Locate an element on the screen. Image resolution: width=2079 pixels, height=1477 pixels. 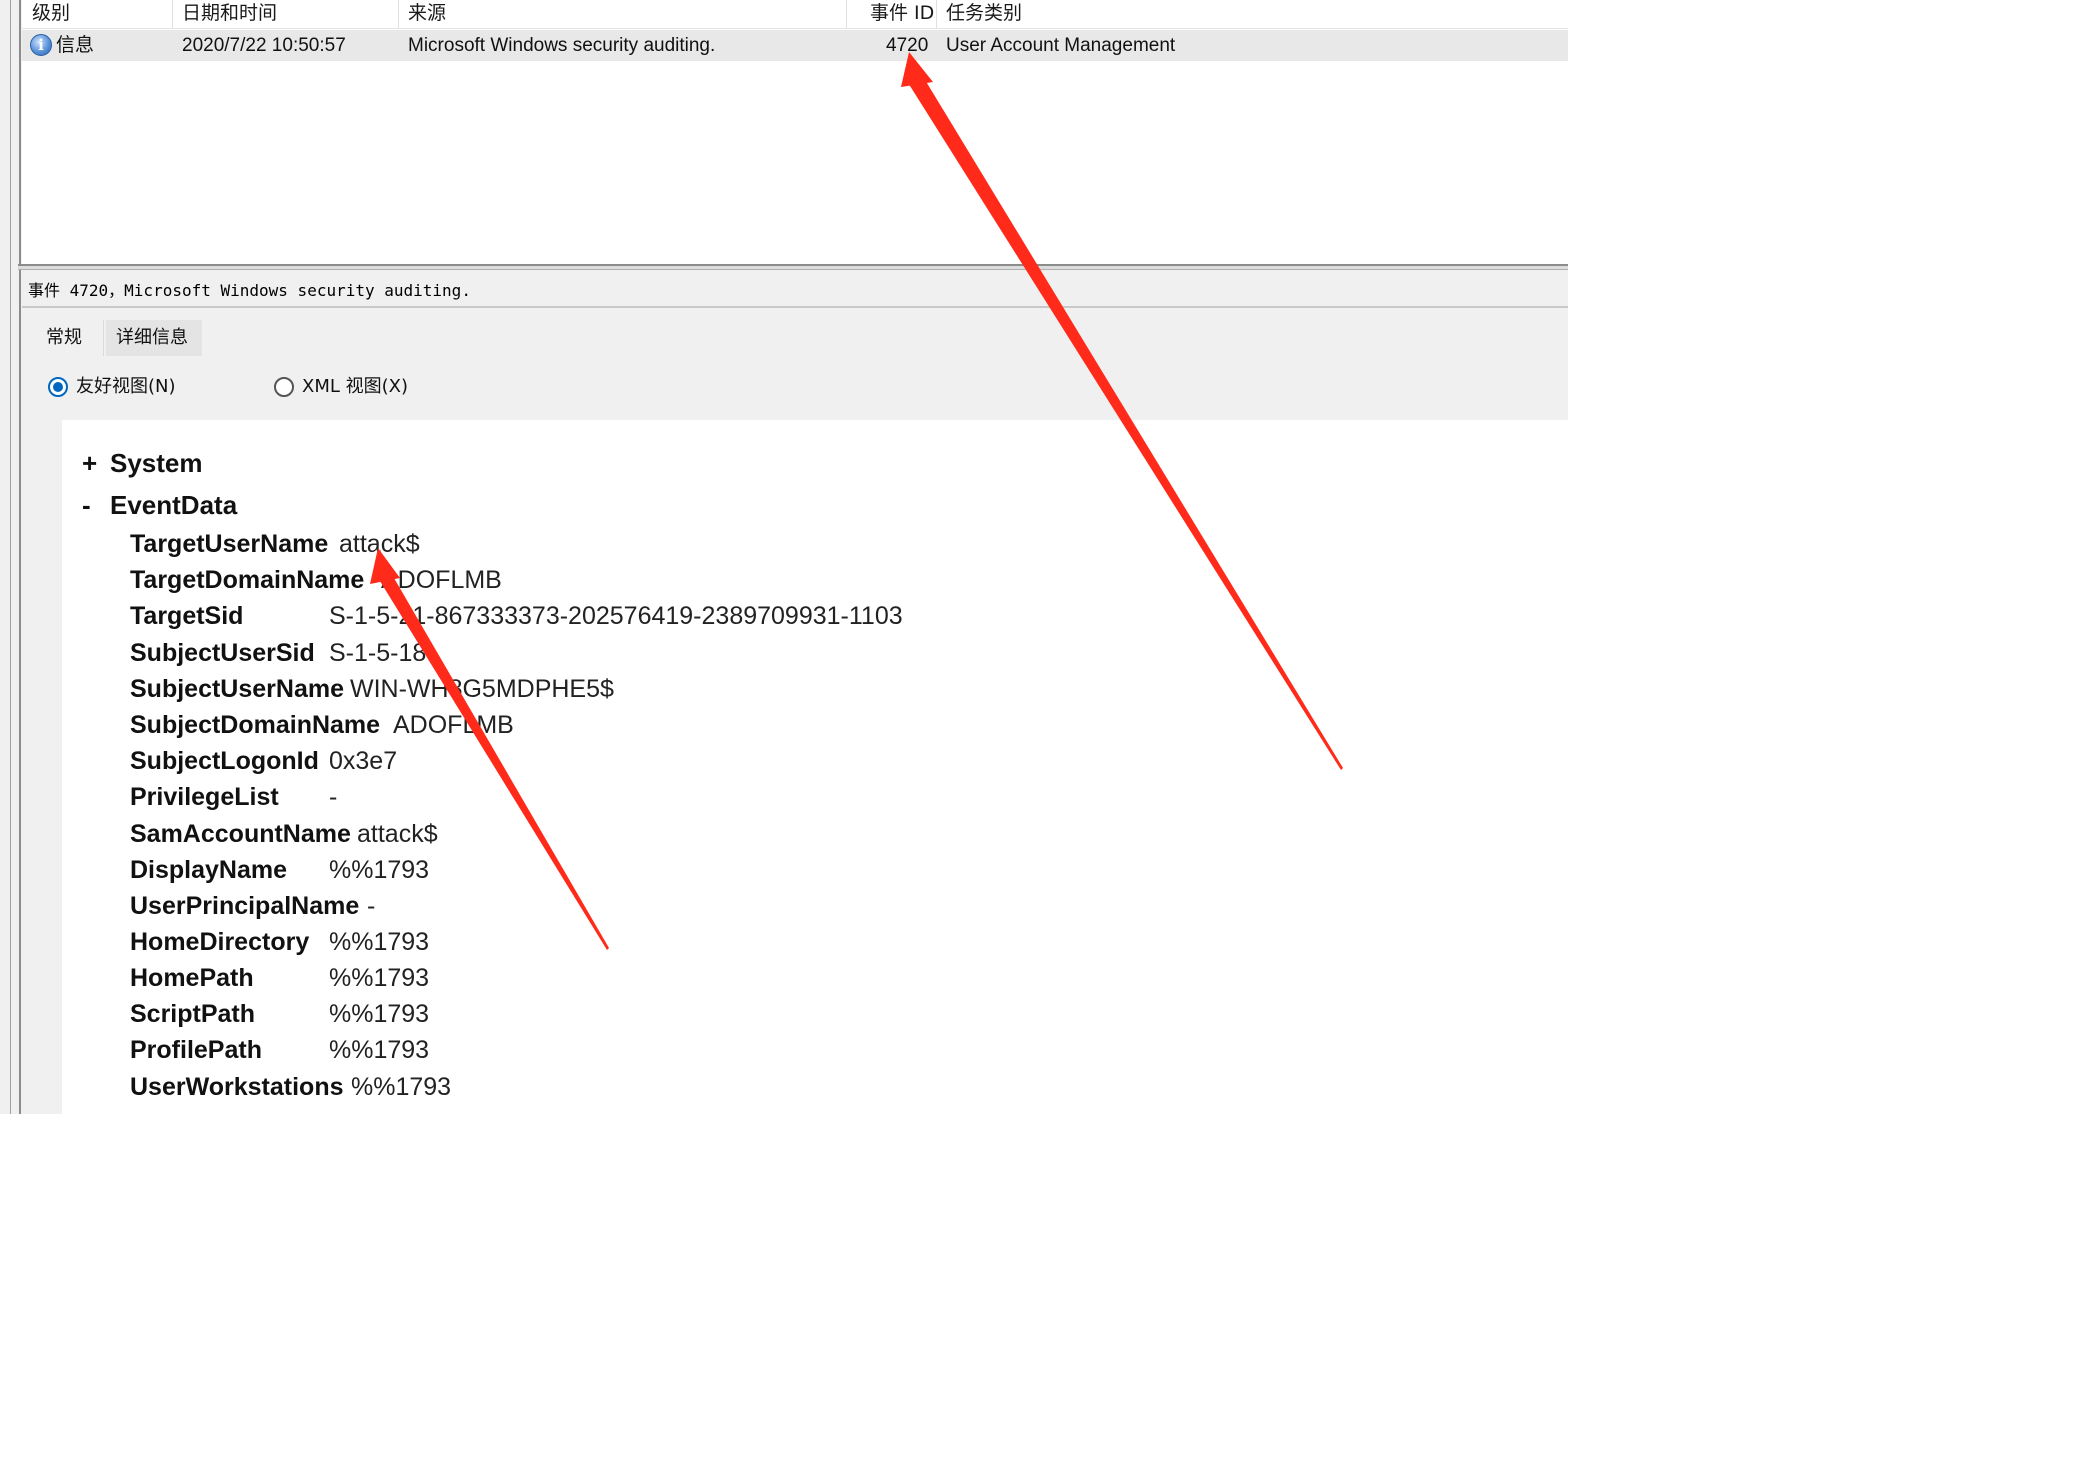
radio-checked-icon is located at coordinates (58, 387).